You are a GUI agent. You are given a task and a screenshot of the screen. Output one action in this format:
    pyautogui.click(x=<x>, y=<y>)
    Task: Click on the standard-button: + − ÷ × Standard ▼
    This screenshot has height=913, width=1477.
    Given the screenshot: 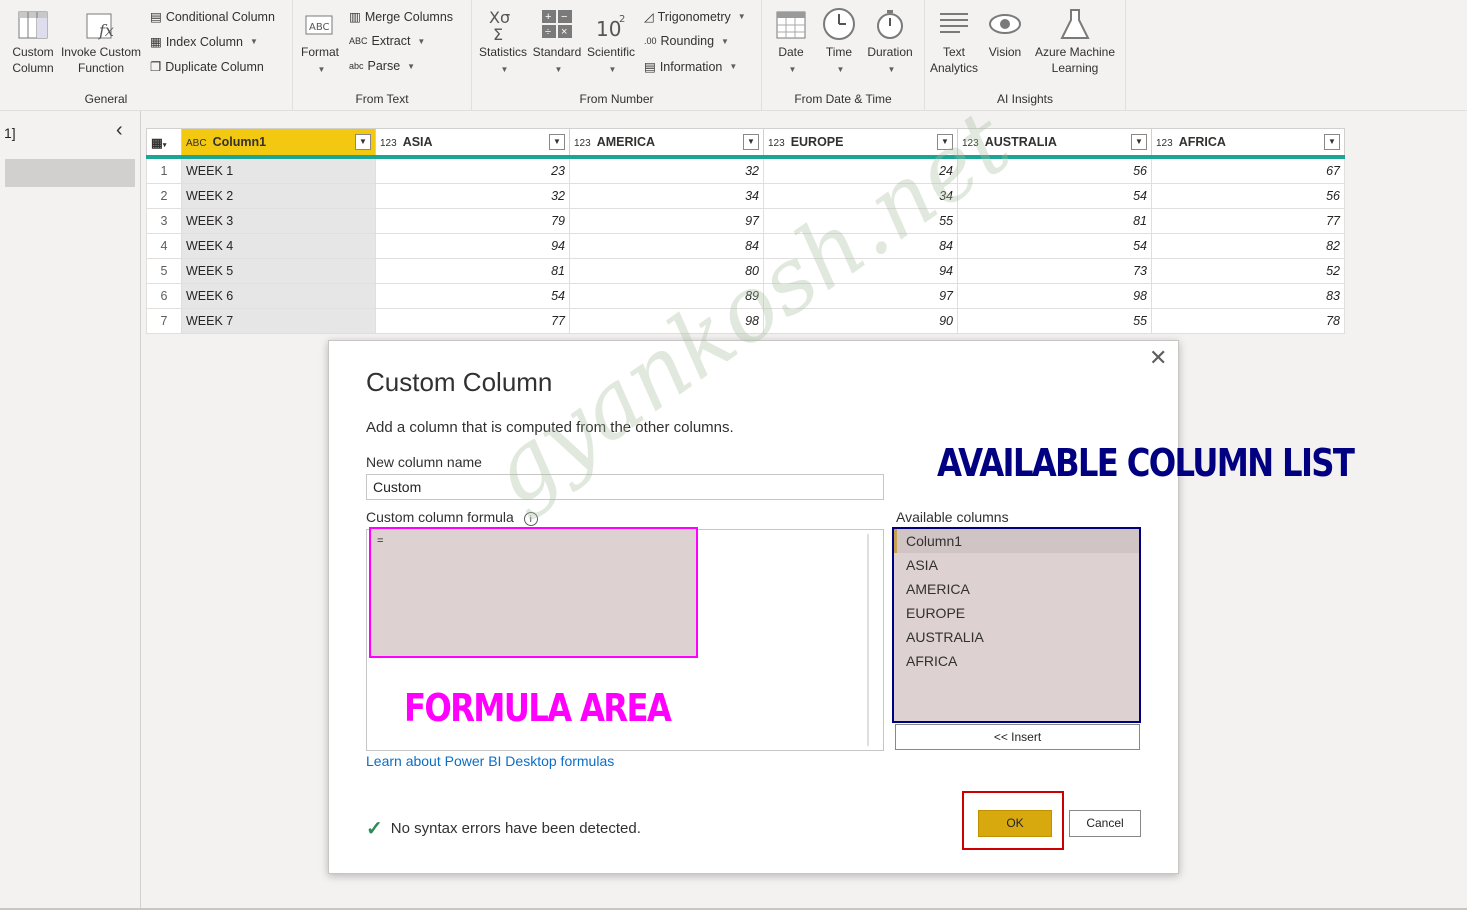 What is the action you would take?
    pyautogui.click(x=557, y=42)
    